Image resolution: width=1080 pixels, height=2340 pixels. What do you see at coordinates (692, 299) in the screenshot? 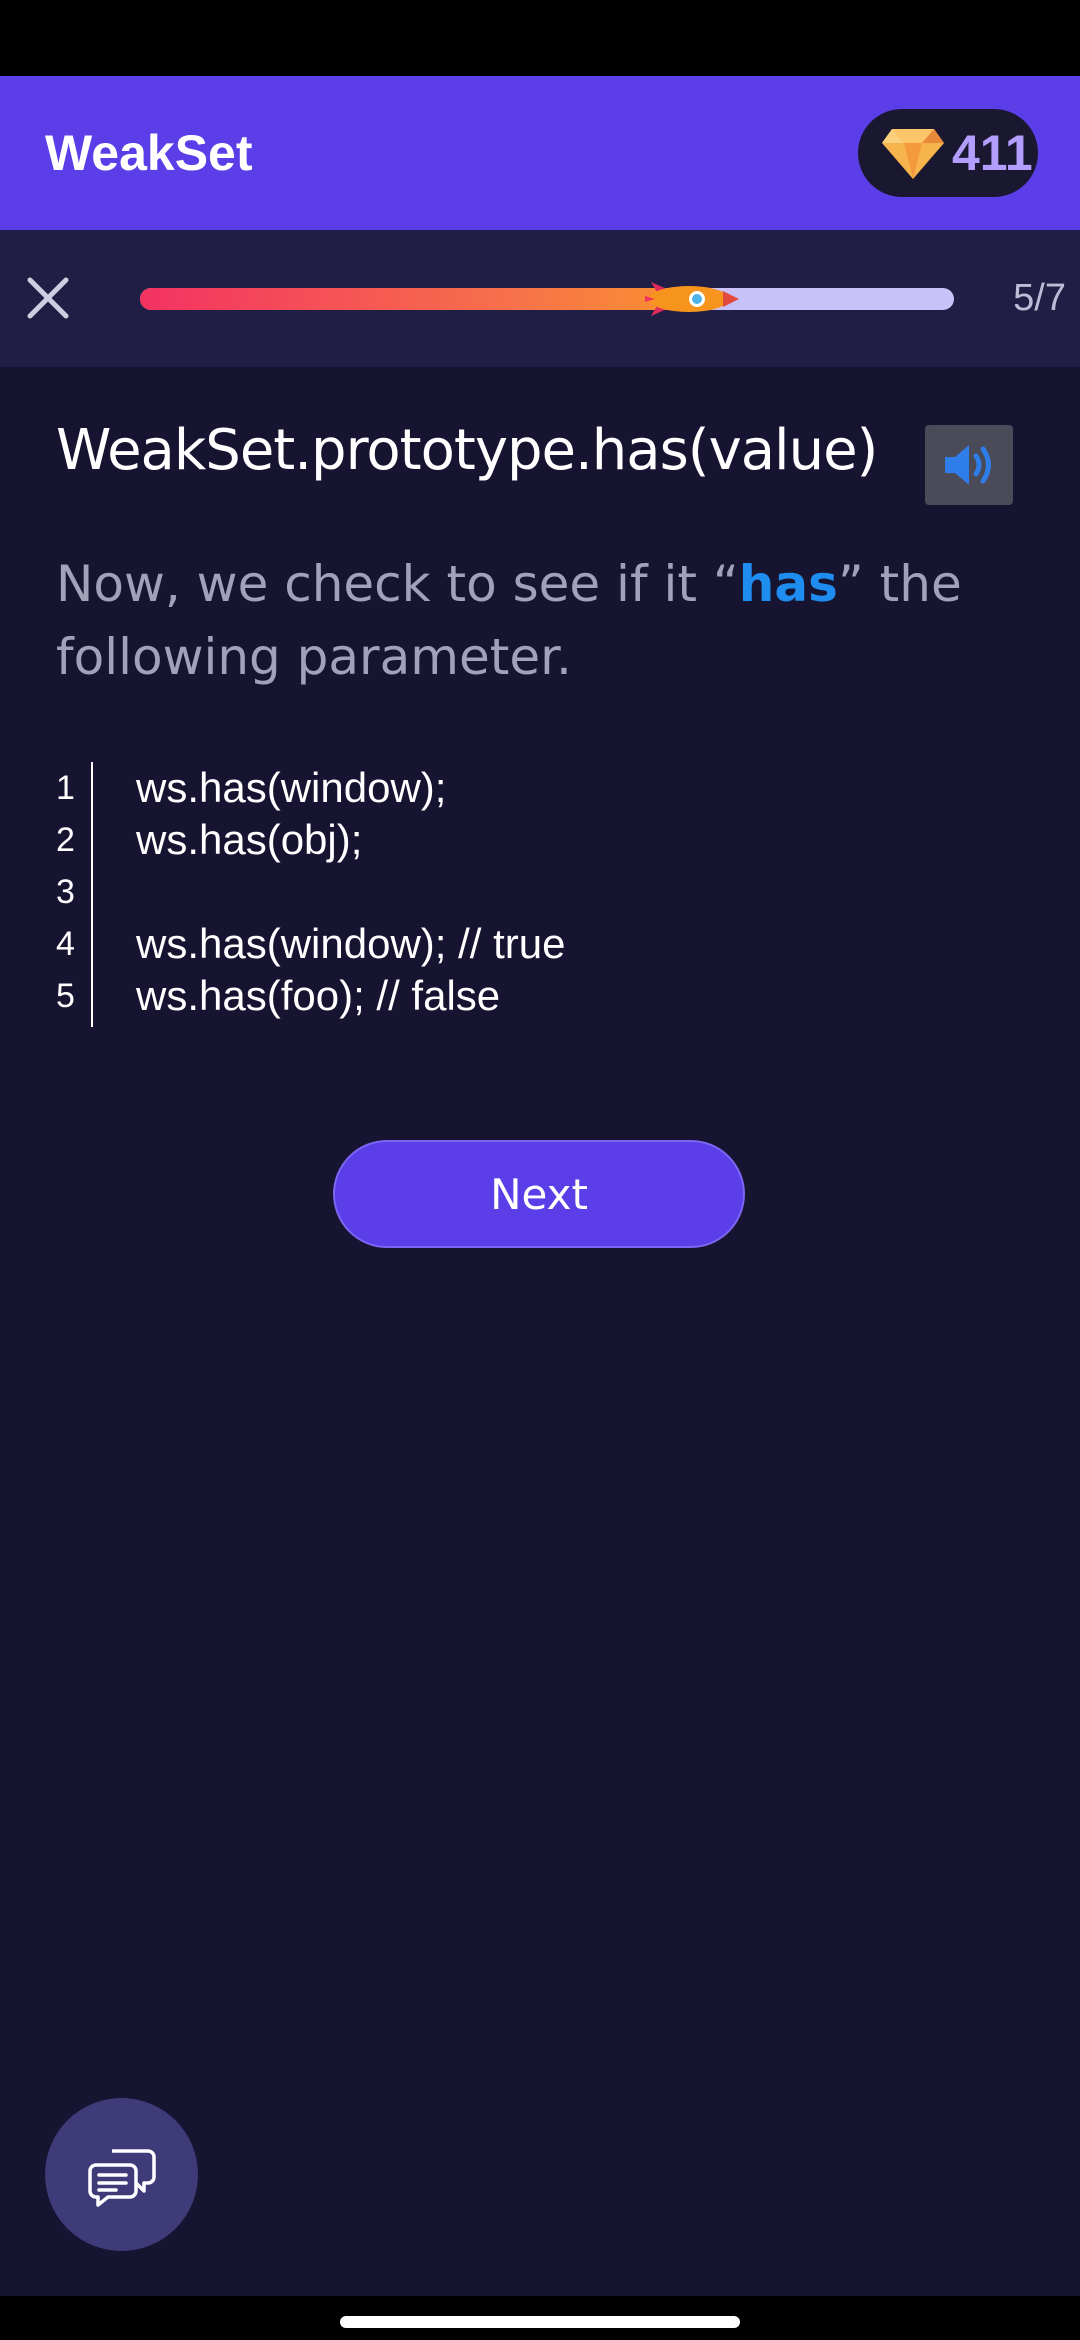
I see `rocket-icon` at bounding box center [692, 299].